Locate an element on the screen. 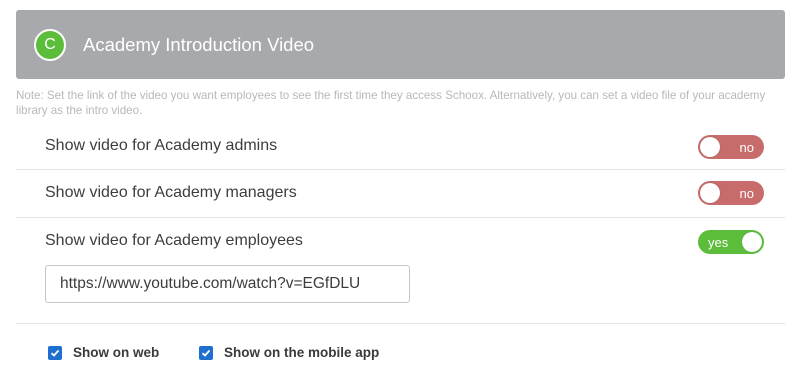  setting-label-employees: Show video for Academy employees is located at coordinates (174, 240).